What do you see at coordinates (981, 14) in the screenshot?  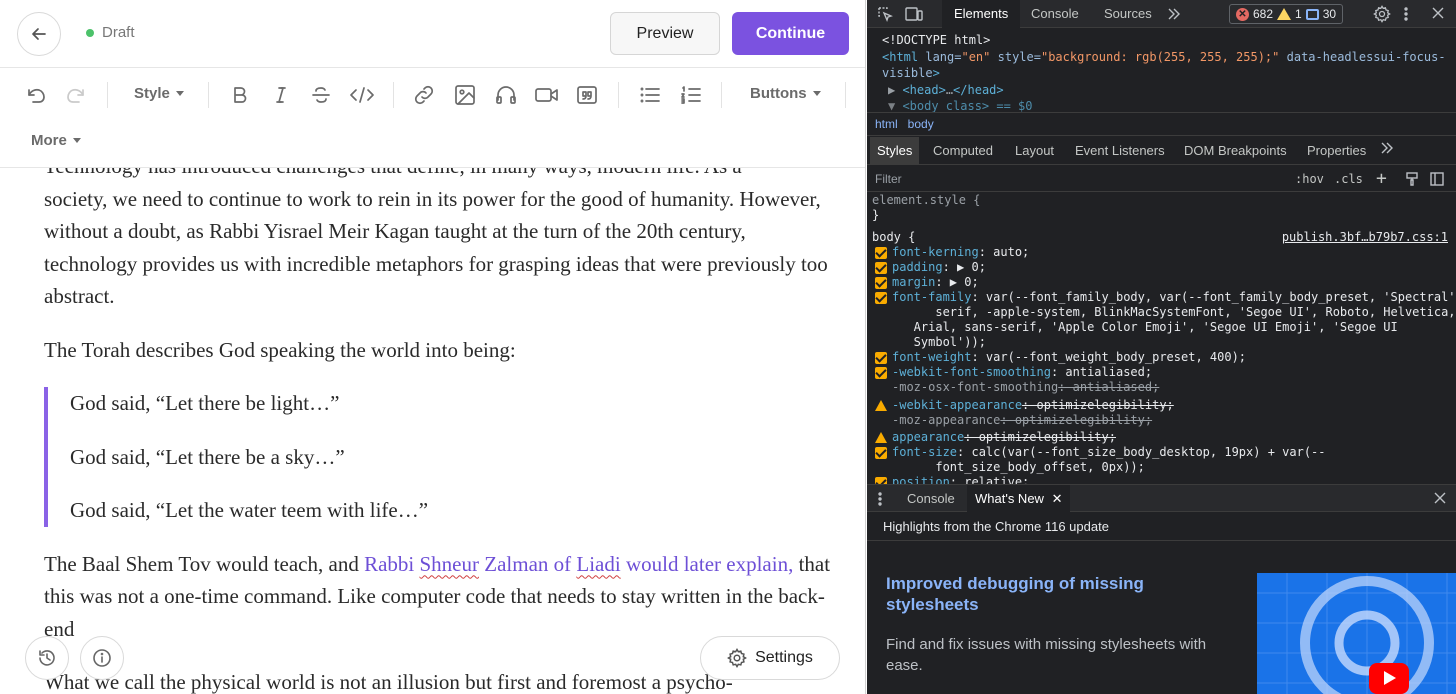 I see `tab-elements: Elements` at bounding box center [981, 14].